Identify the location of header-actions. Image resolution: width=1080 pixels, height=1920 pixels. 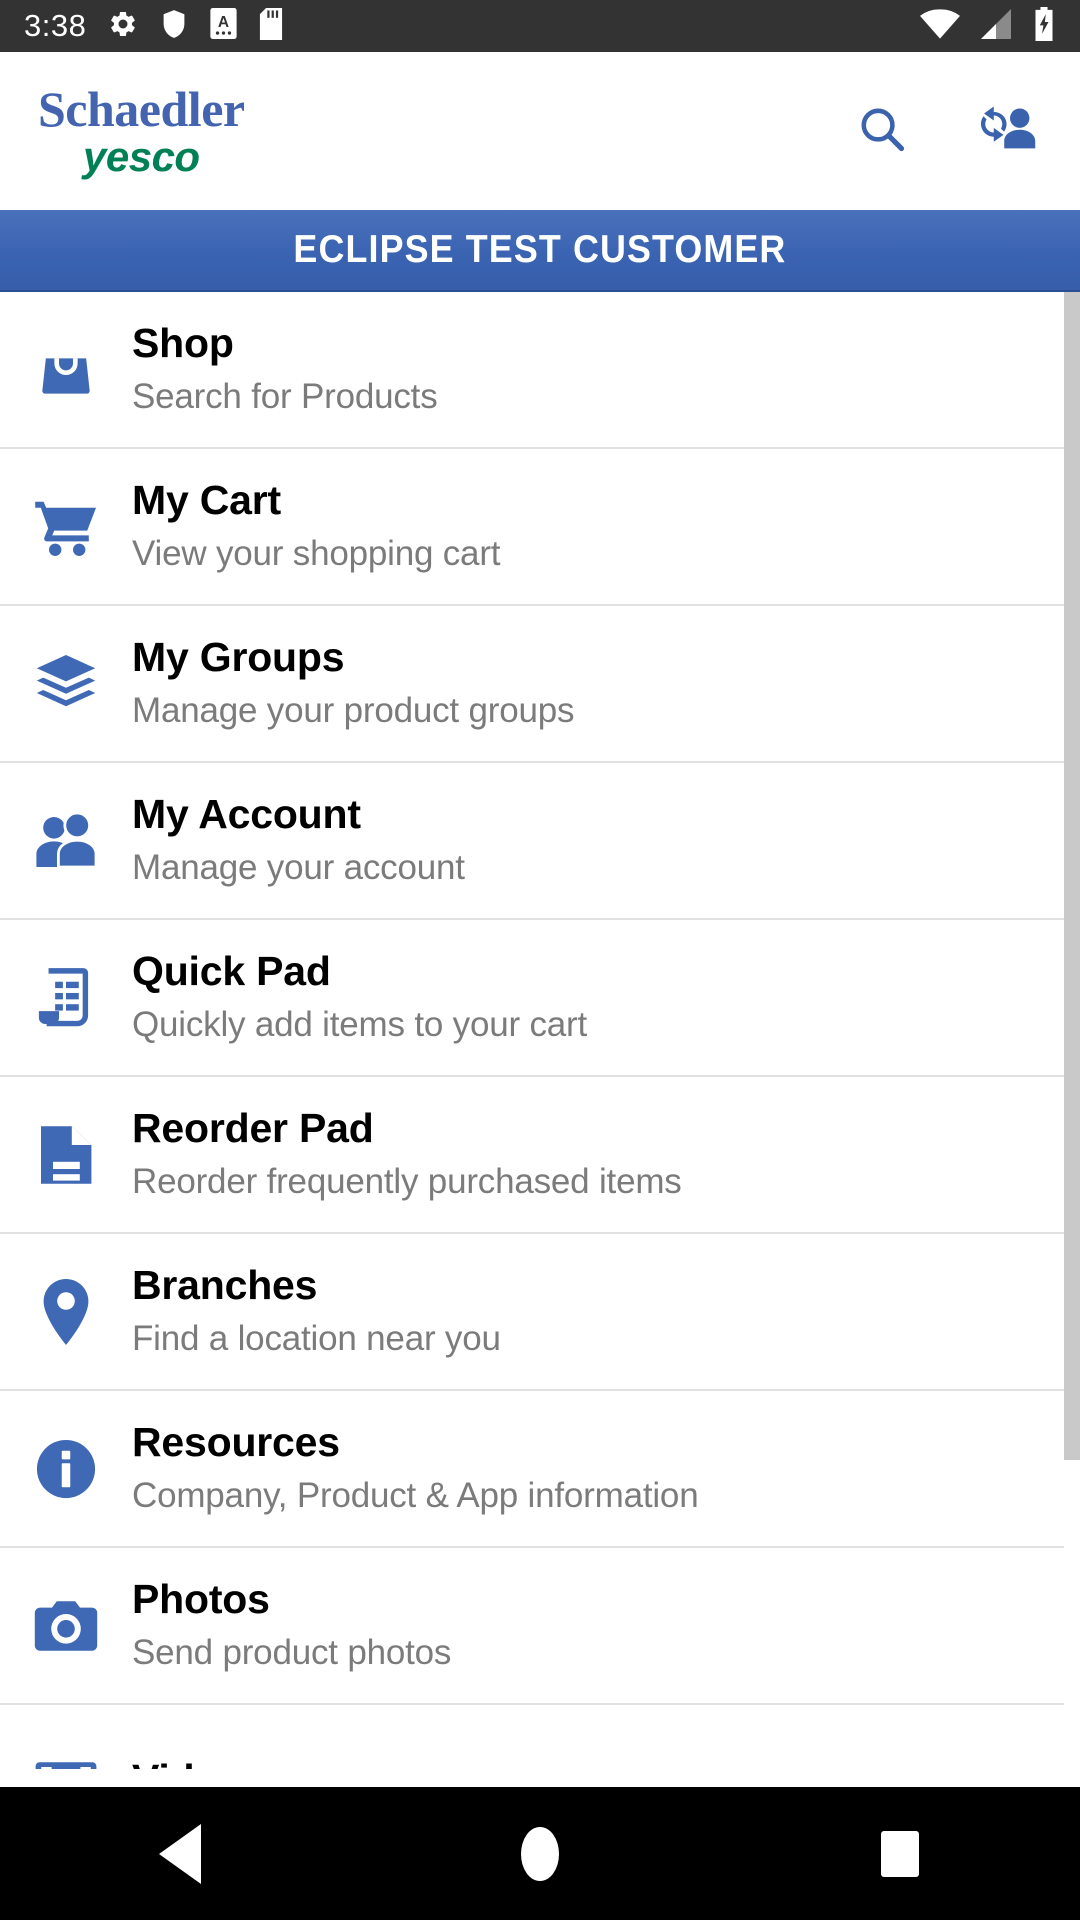
(946, 131).